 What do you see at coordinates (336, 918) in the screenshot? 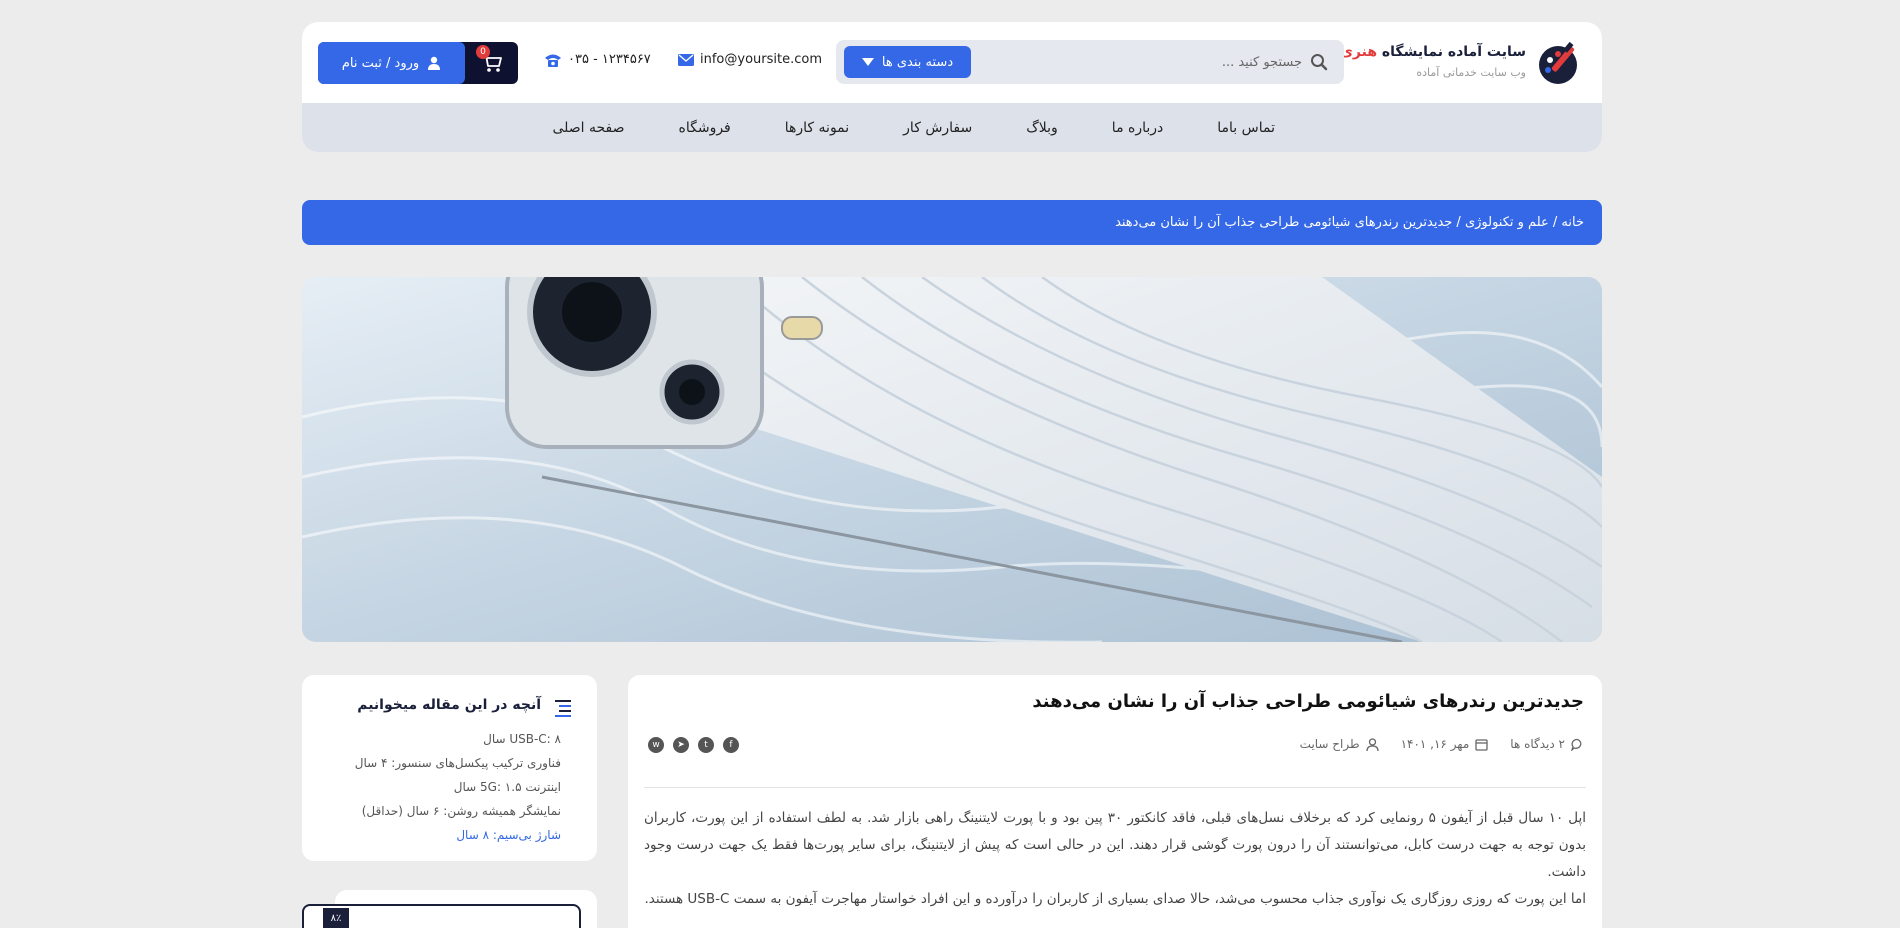
I see `reading-progress-value: ۸٪` at bounding box center [336, 918].